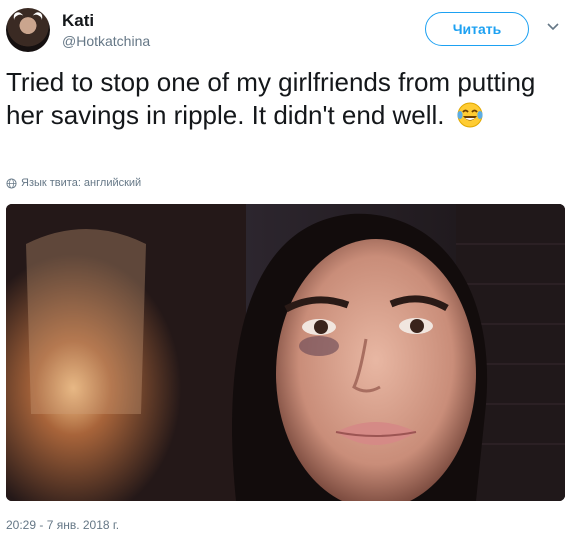  I want to click on avatar-horn-right, so click(37, 18).